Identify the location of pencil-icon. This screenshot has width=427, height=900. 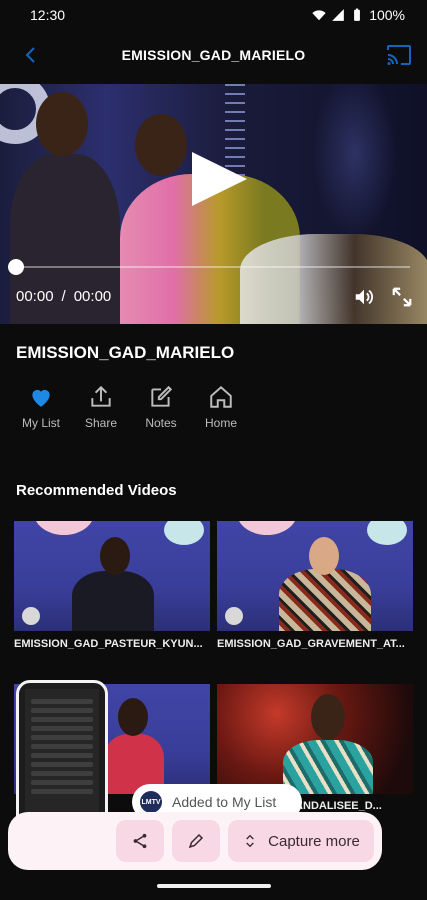
(196, 841).